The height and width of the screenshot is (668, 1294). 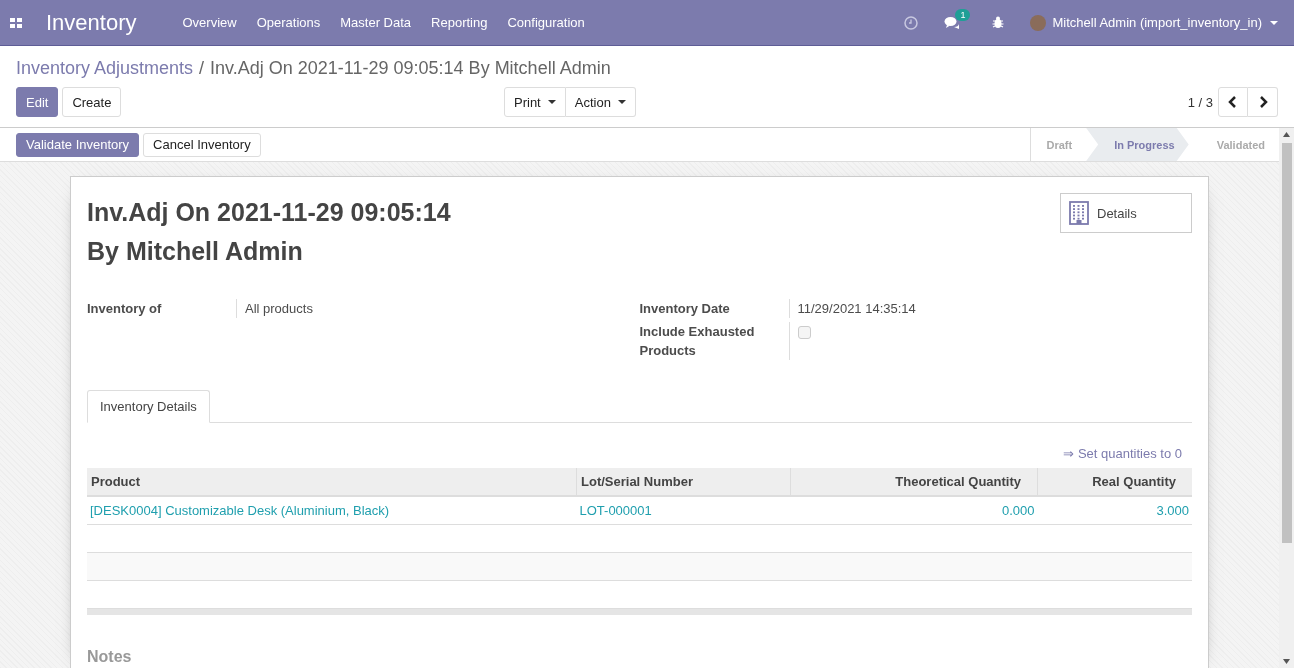 I want to click on next-button, so click(x=1263, y=102).